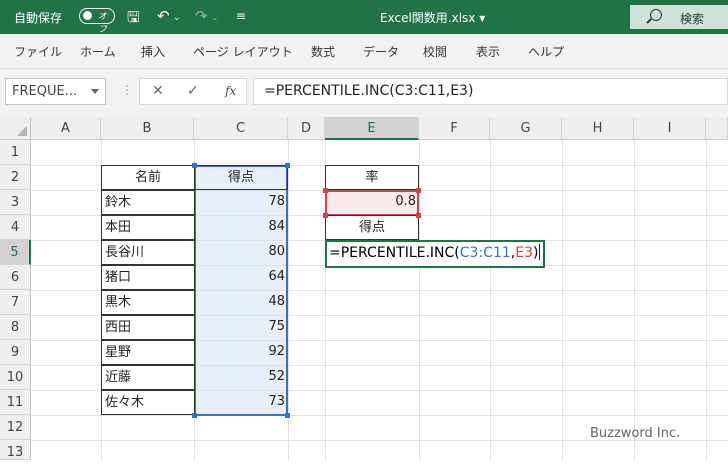  Describe the element at coordinates (241, 16) in the screenshot. I see `customize-toolbar-icon: ≡` at that location.